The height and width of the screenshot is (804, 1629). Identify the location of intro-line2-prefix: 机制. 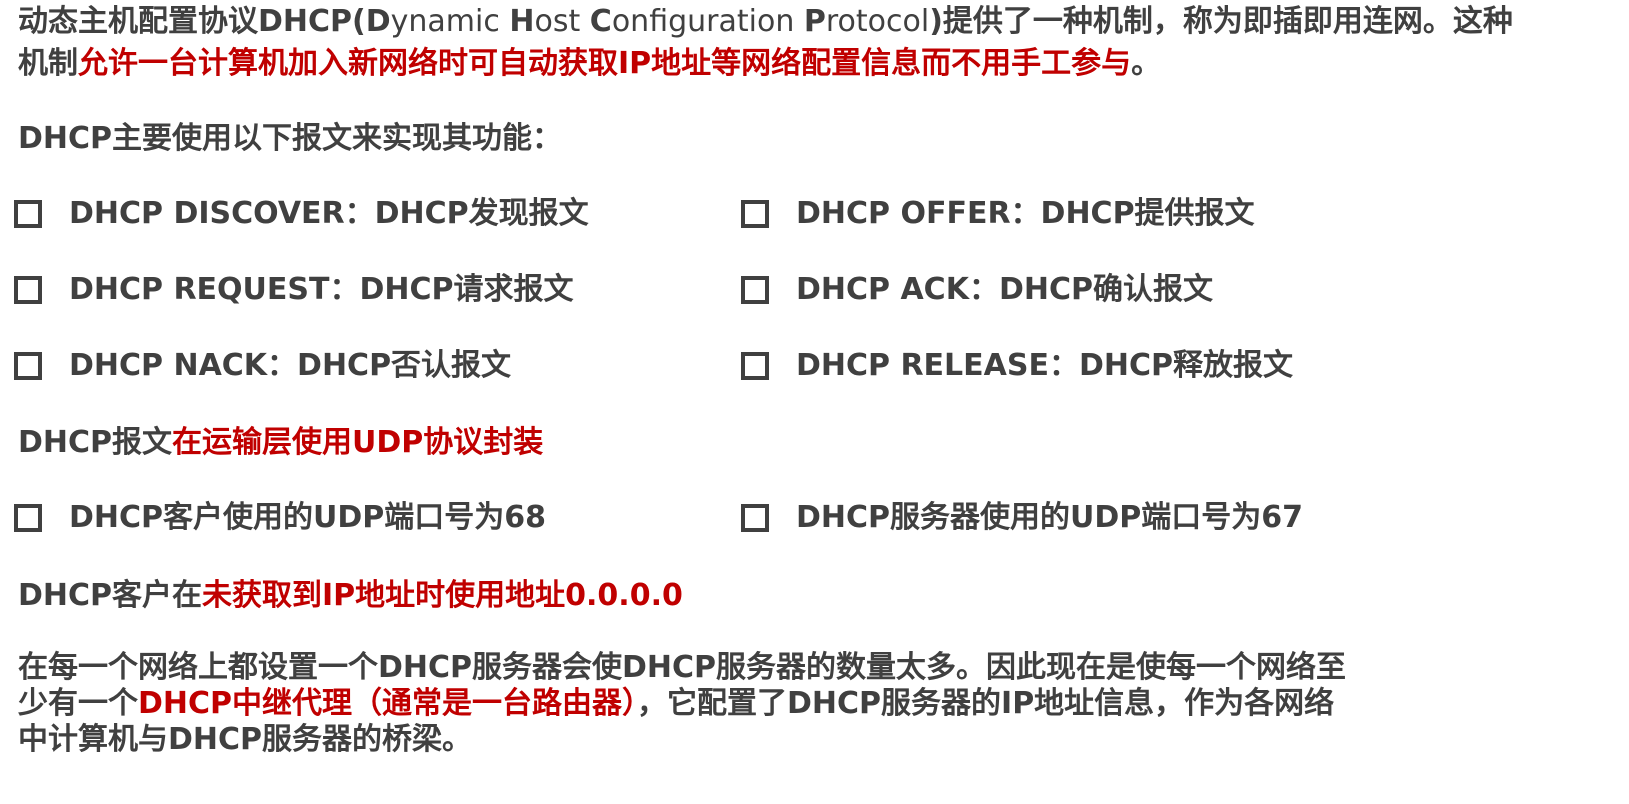
(48, 63).